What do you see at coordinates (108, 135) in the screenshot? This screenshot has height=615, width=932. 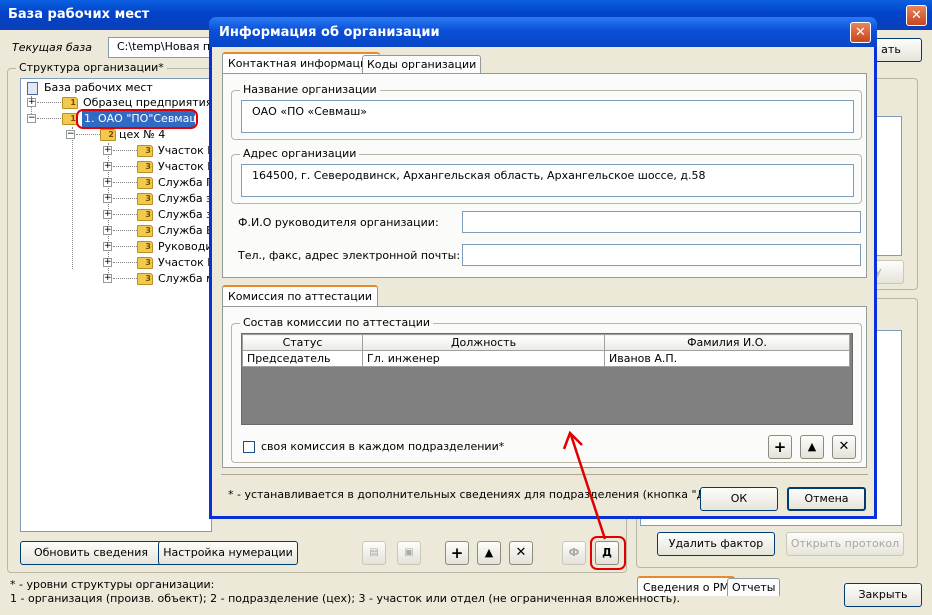 I see `folder-icon: 2` at bounding box center [108, 135].